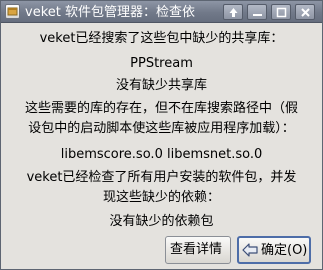  Describe the element at coordinates (284, 250) in the screenshot. I see `ok-label: 确定(O)` at that location.